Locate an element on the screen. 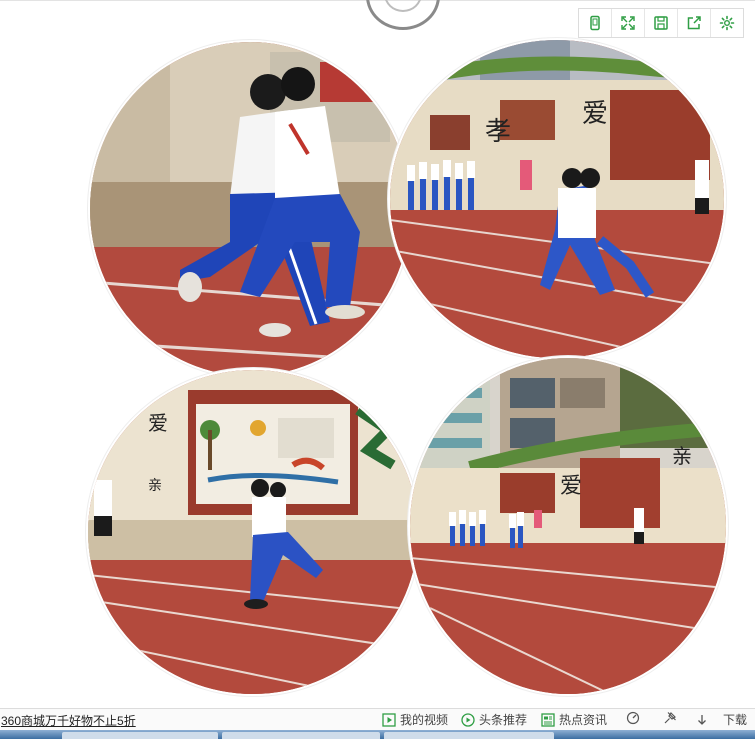  share-button is located at coordinates (694, 23).